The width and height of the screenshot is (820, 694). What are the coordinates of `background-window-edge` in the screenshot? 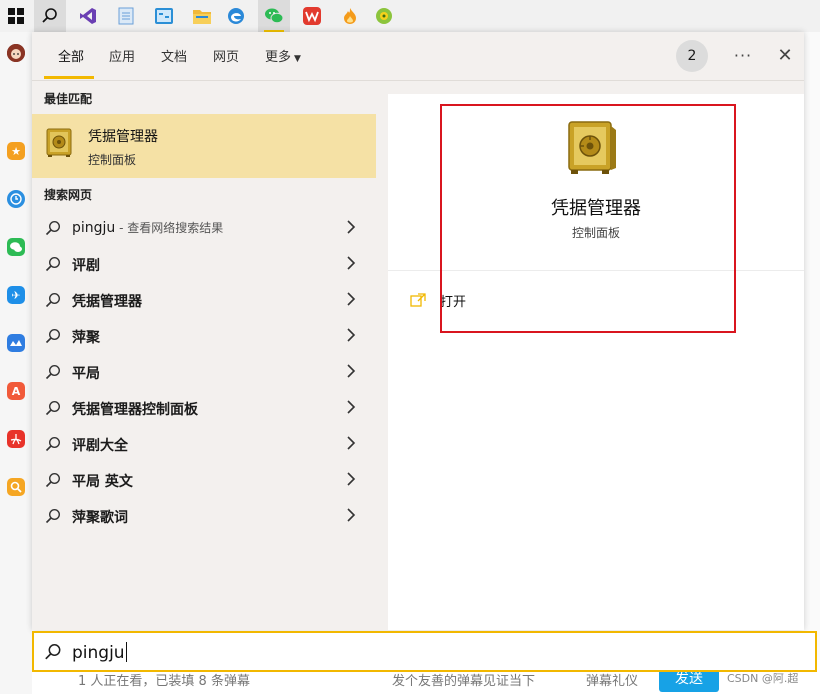 It's located at (812, 363).